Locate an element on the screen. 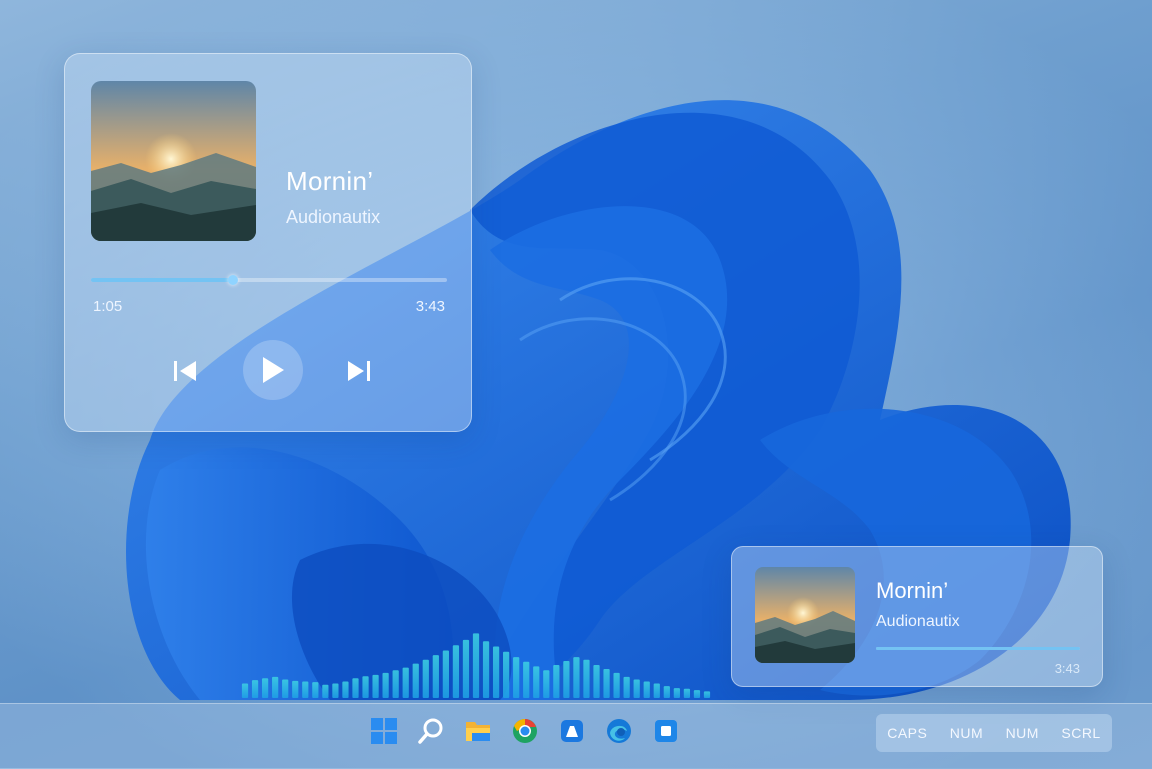  store-icon is located at coordinates (572, 731).